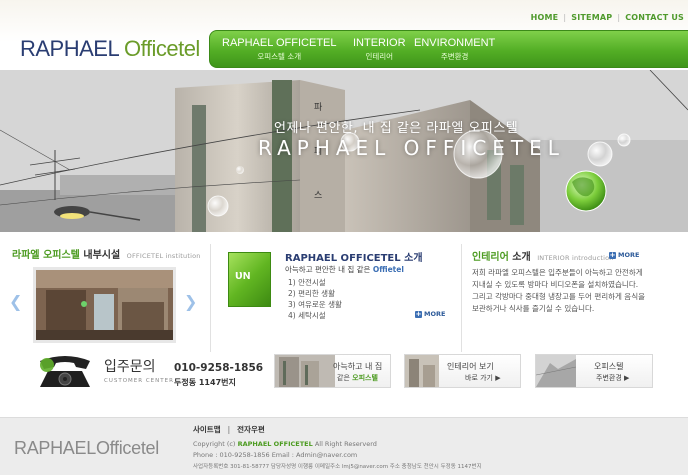 This screenshot has height=475, width=688. I want to click on interior-text-line: 지내실 수 있도록 방마다 비디오폰을 설치하였습니다., so click(555, 284).